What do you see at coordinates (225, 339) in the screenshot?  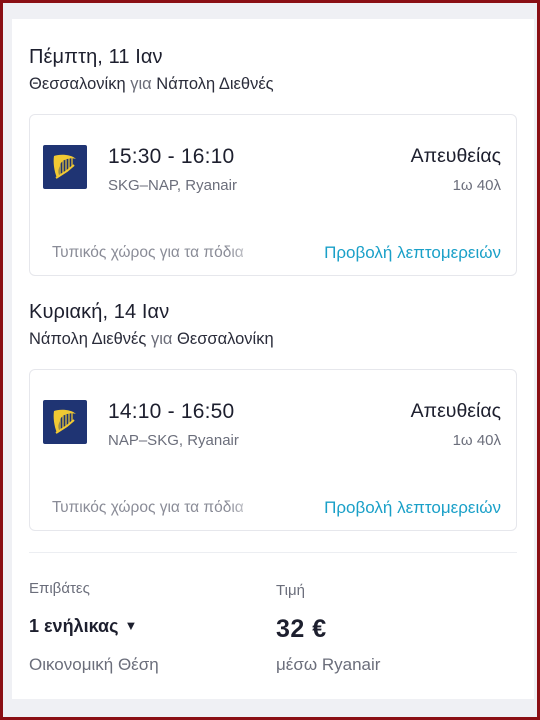 I see `return-destination: Θεσσαλονίκη` at bounding box center [225, 339].